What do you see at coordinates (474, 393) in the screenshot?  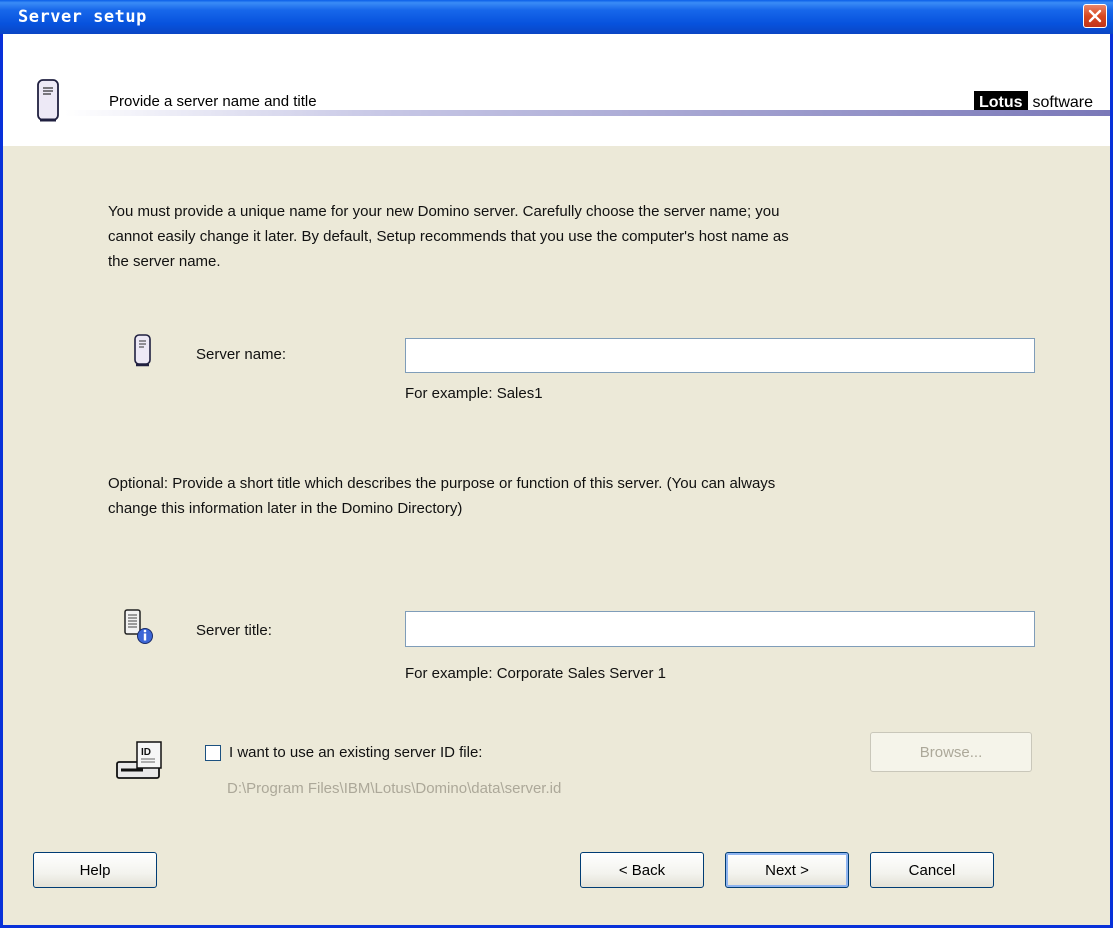 I see `server-name-hint: For example: Sales1` at bounding box center [474, 393].